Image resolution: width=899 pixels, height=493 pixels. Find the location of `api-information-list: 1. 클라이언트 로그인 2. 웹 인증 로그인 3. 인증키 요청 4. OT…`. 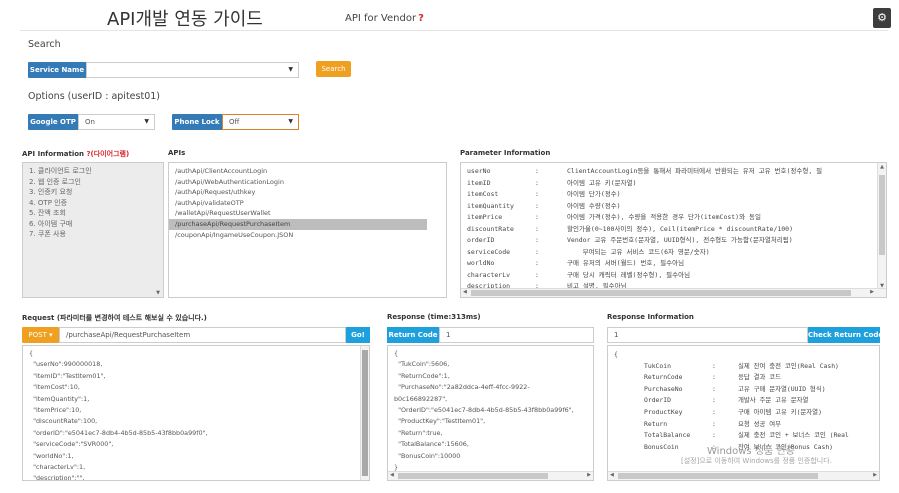

api-information-list: 1. 클라이언트 로그인 2. 웹 인증 로그인 3. 인증키 요청 4. OT… is located at coordinates (93, 230).